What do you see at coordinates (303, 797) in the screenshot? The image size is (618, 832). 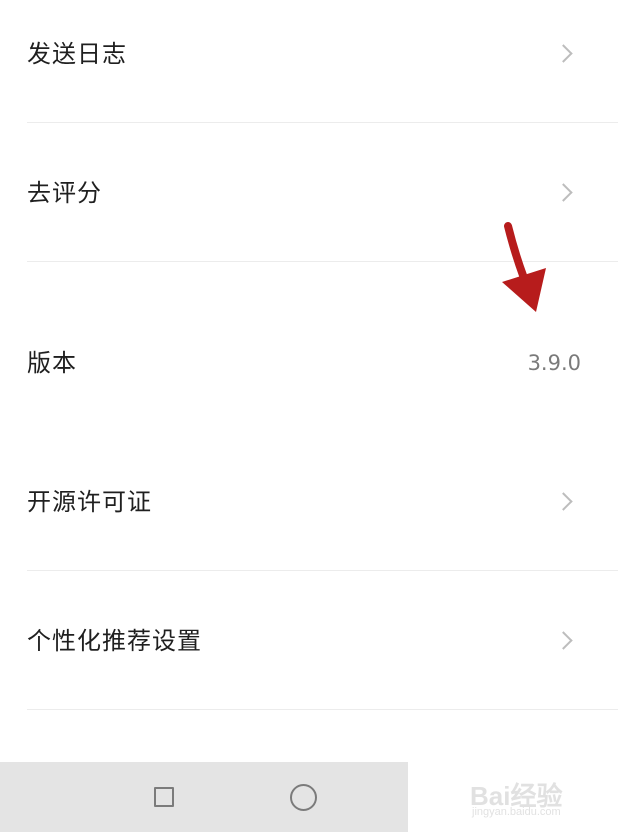 I see `circle-icon` at bounding box center [303, 797].